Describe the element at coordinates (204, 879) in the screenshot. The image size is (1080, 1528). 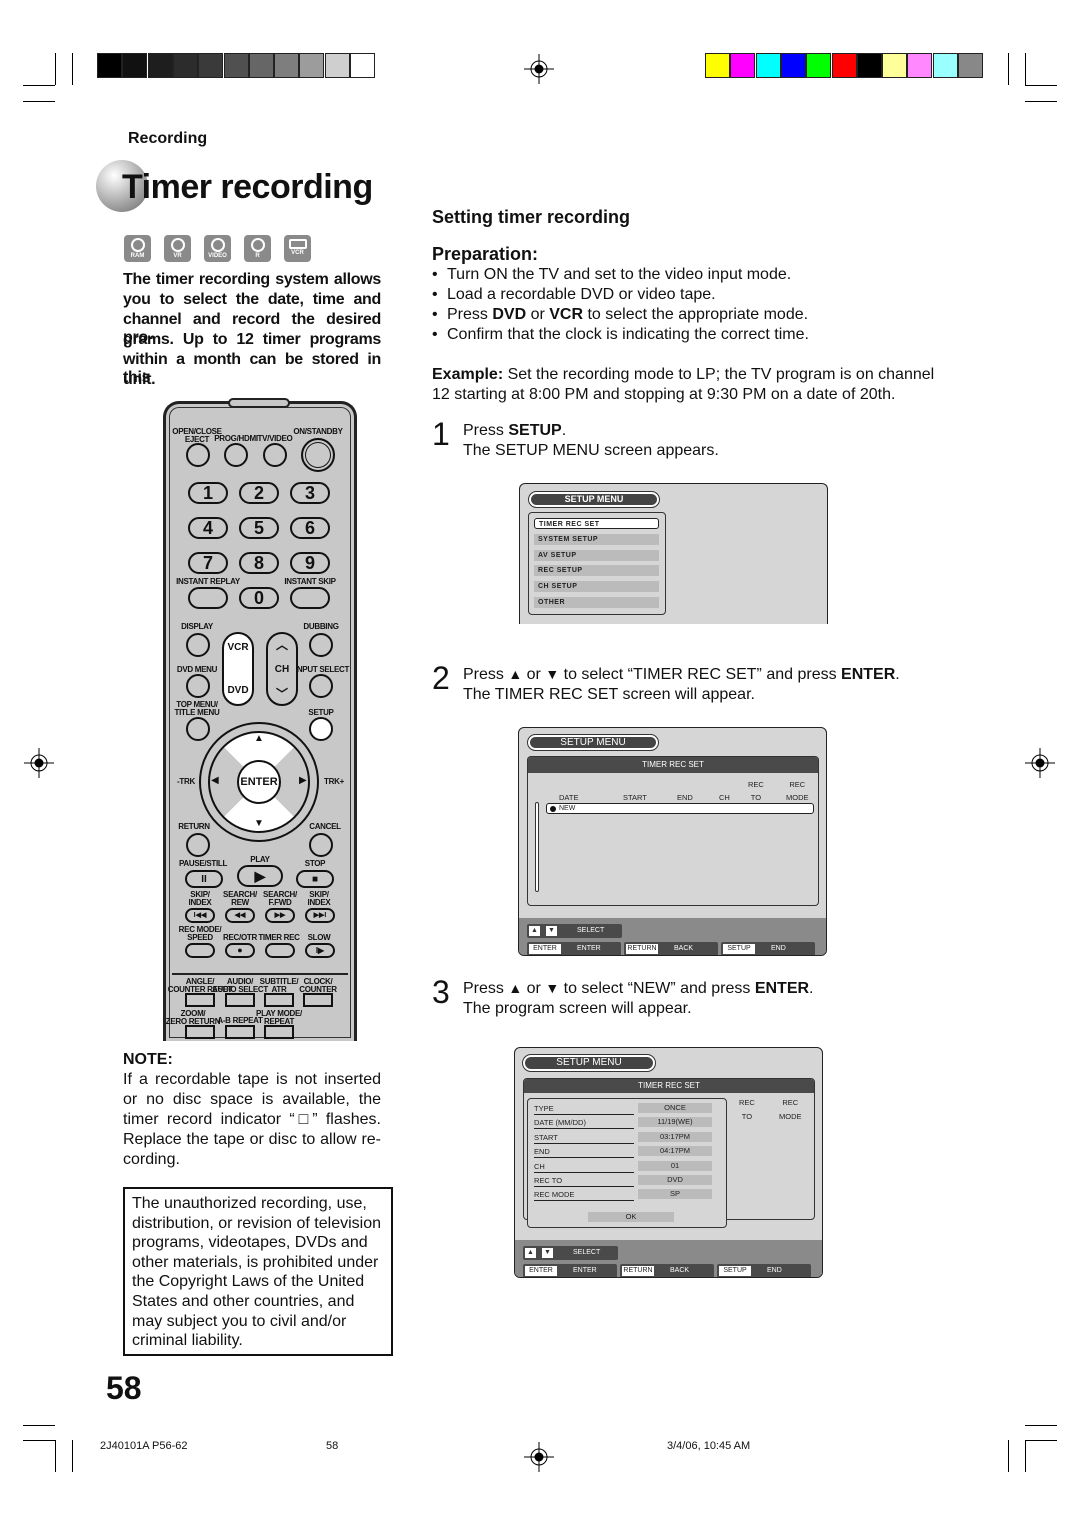
I see `remote-pause-button: II` at that location.